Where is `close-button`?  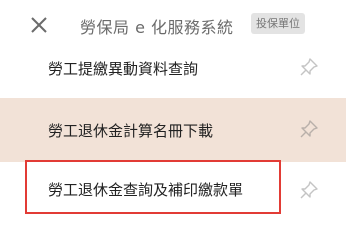
close-button is located at coordinates (39, 25).